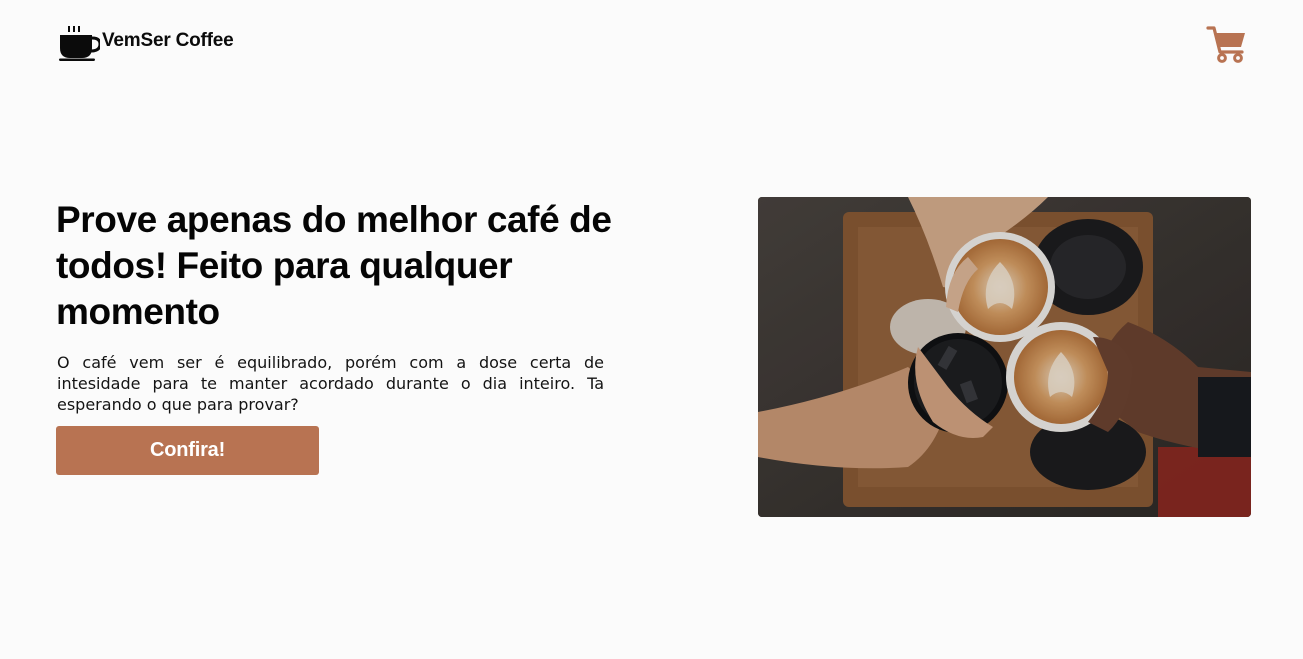 Image resolution: width=1303 pixels, height=659 pixels. I want to click on shopping-cart-button, so click(1227, 45).